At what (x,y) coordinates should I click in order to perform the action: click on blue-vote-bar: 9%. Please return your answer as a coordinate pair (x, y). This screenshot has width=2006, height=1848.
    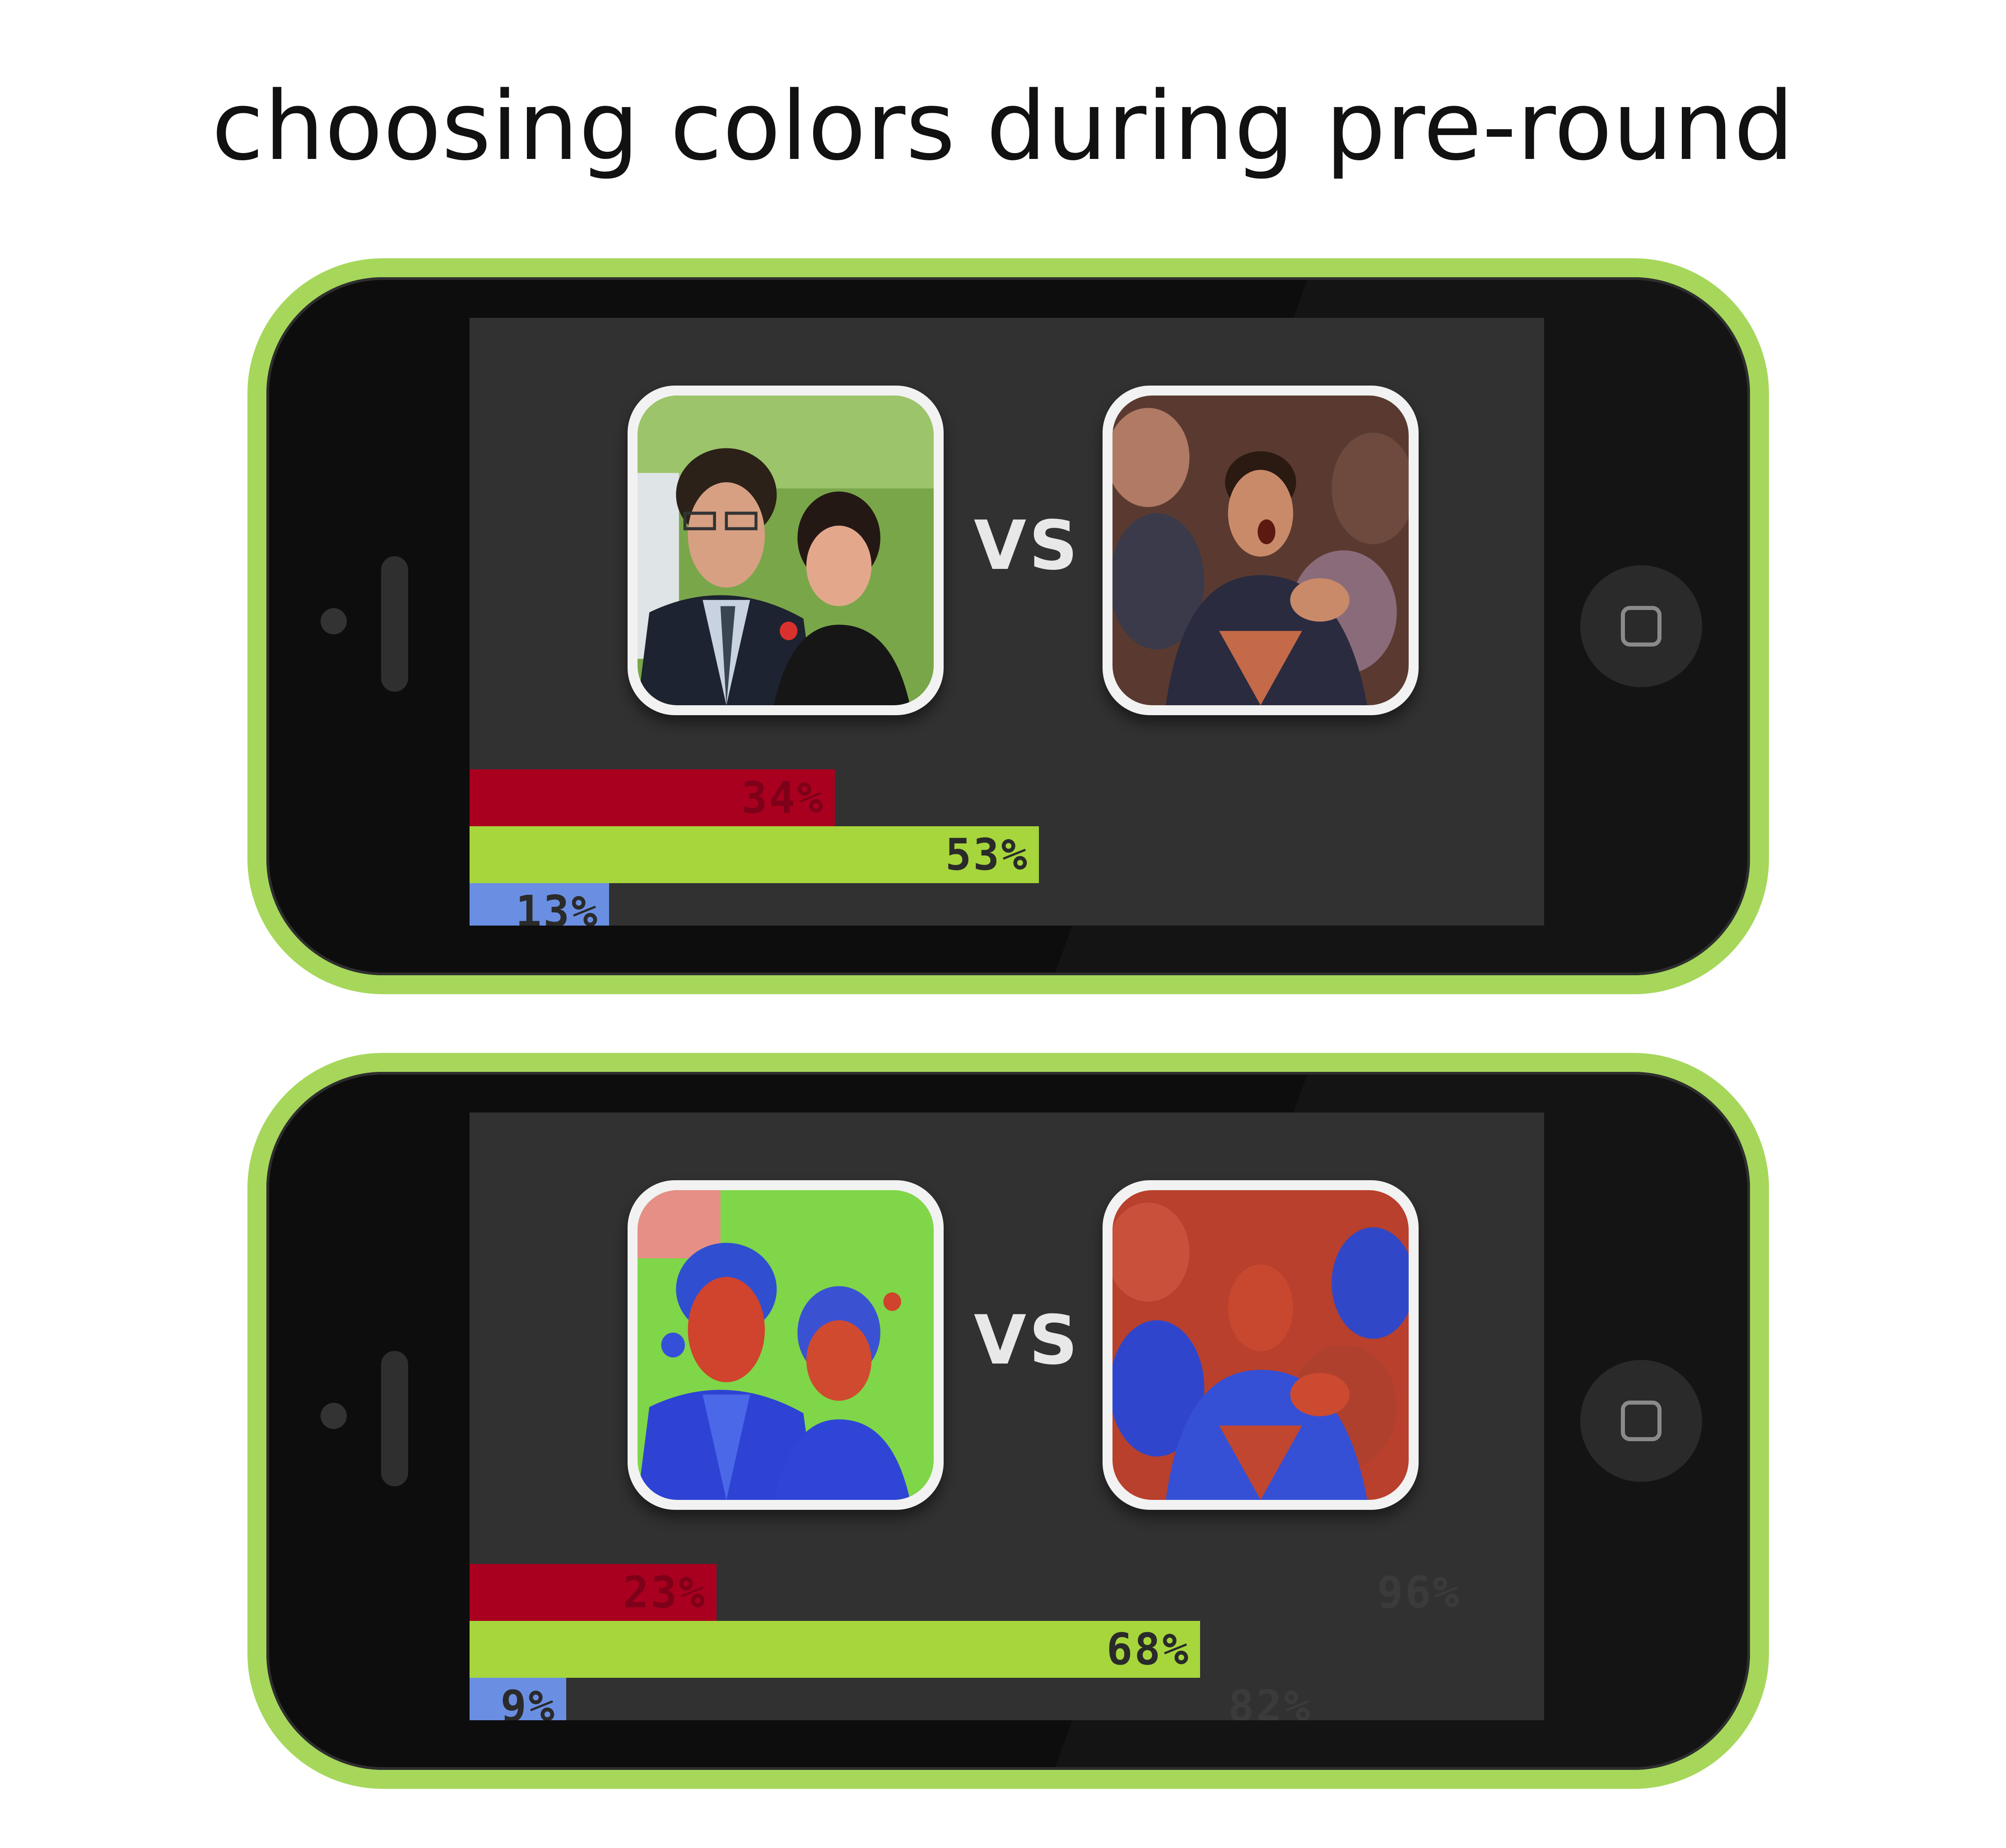
    Looking at the image, I should click on (518, 1699).